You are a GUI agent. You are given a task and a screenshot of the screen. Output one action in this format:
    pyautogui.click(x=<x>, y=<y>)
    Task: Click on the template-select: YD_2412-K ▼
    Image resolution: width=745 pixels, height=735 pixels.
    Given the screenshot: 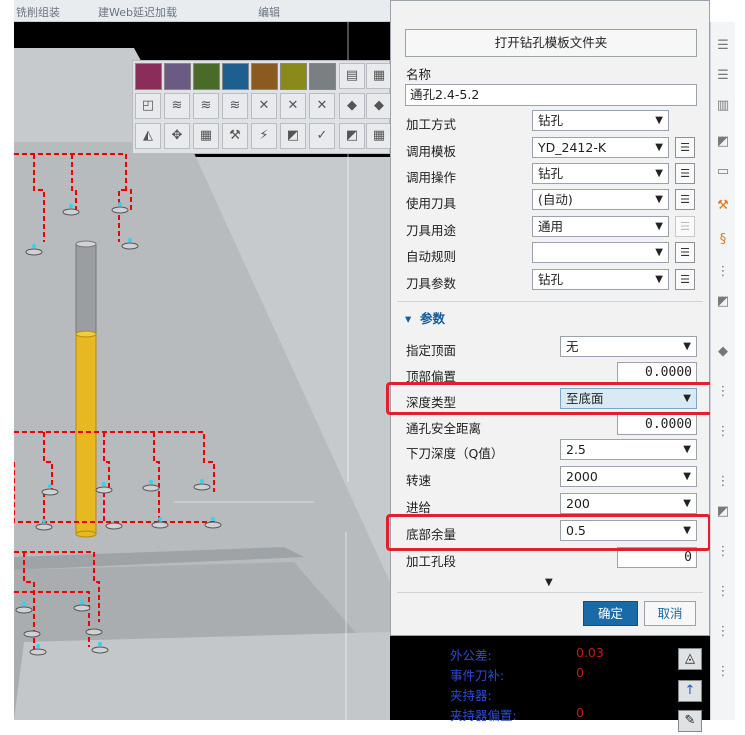 What is the action you would take?
    pyautogui.click(x=600, y=147)
    